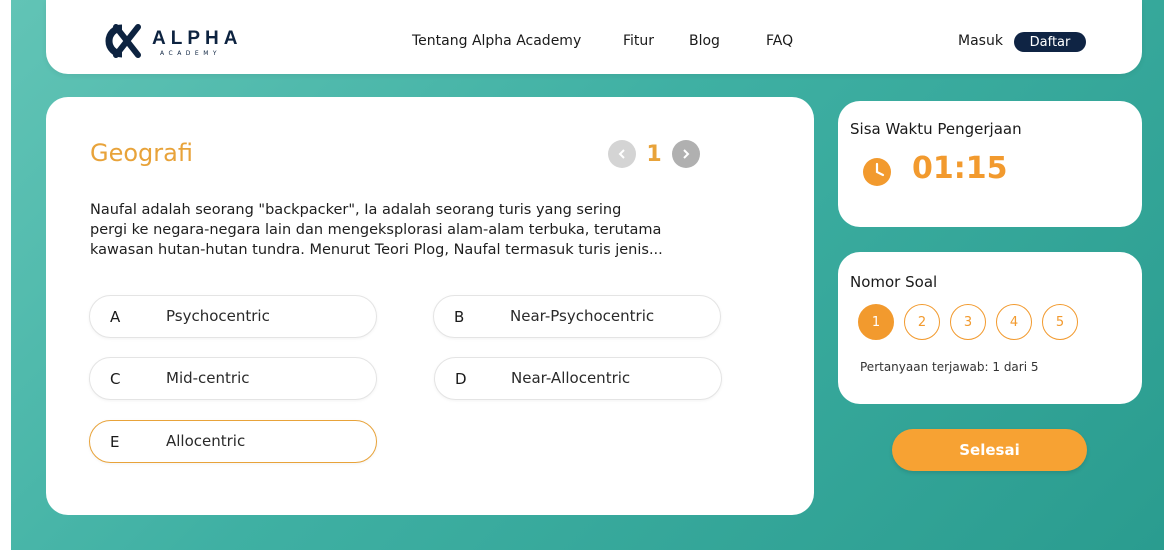 The image size is (1164, 550). Describe the element at coordinates (704, 41) in the screenshot. I see `nav-link-blog: Blog` at that location.